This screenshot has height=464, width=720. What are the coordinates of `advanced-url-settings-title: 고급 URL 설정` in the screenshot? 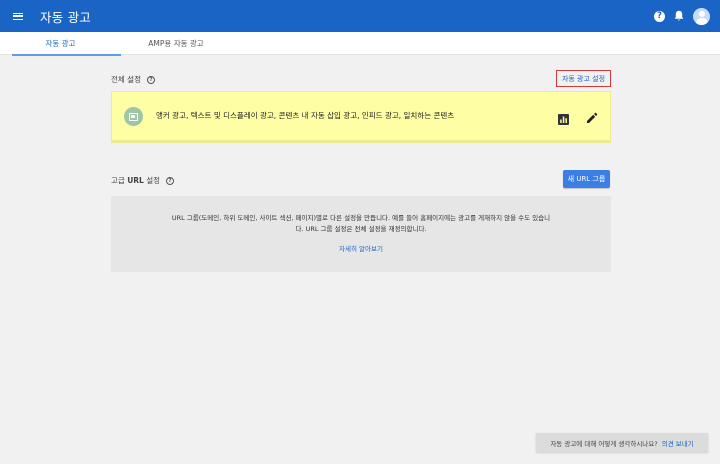 It's located at (135, 180).